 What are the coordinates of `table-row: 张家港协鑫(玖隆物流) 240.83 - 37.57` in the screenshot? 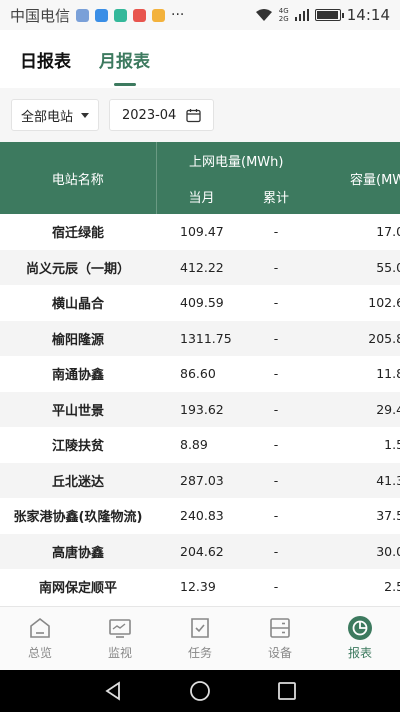 It's located at (200, 516).